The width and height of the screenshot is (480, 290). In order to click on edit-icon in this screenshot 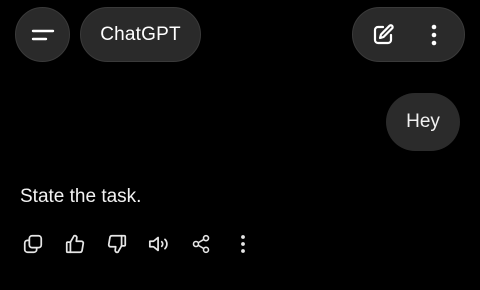, I will do `click(383, 35)`.